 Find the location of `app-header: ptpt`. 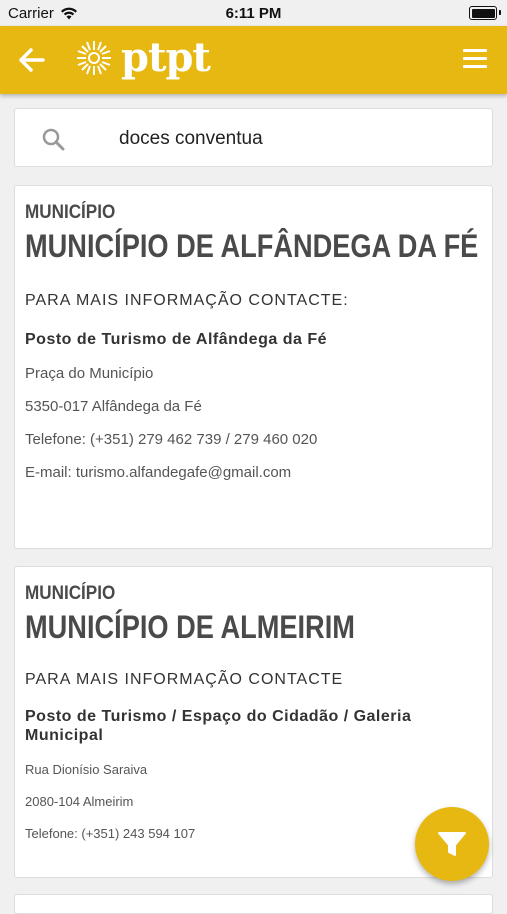

app-header: ptpt is located at coordinates (253, 60).